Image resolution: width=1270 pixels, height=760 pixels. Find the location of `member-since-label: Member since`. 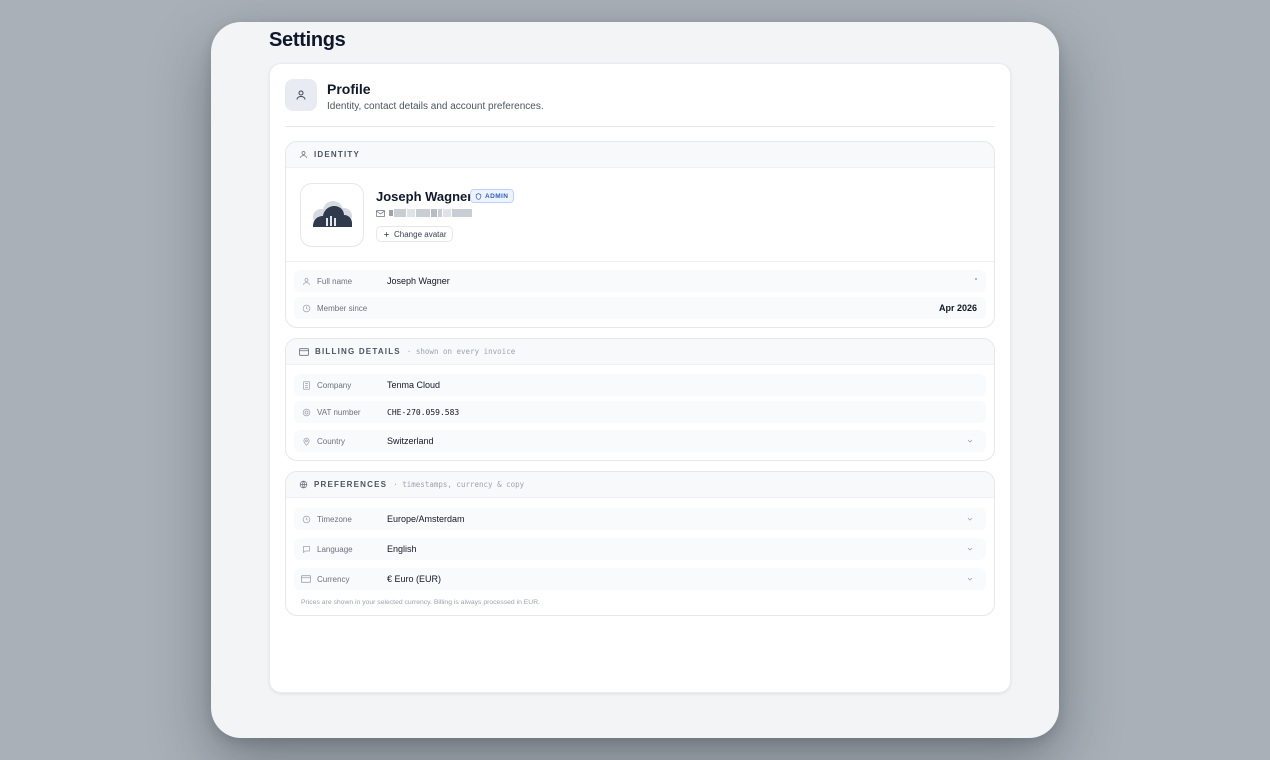

member-since-label: Member since is located at coordinates (342, 308).